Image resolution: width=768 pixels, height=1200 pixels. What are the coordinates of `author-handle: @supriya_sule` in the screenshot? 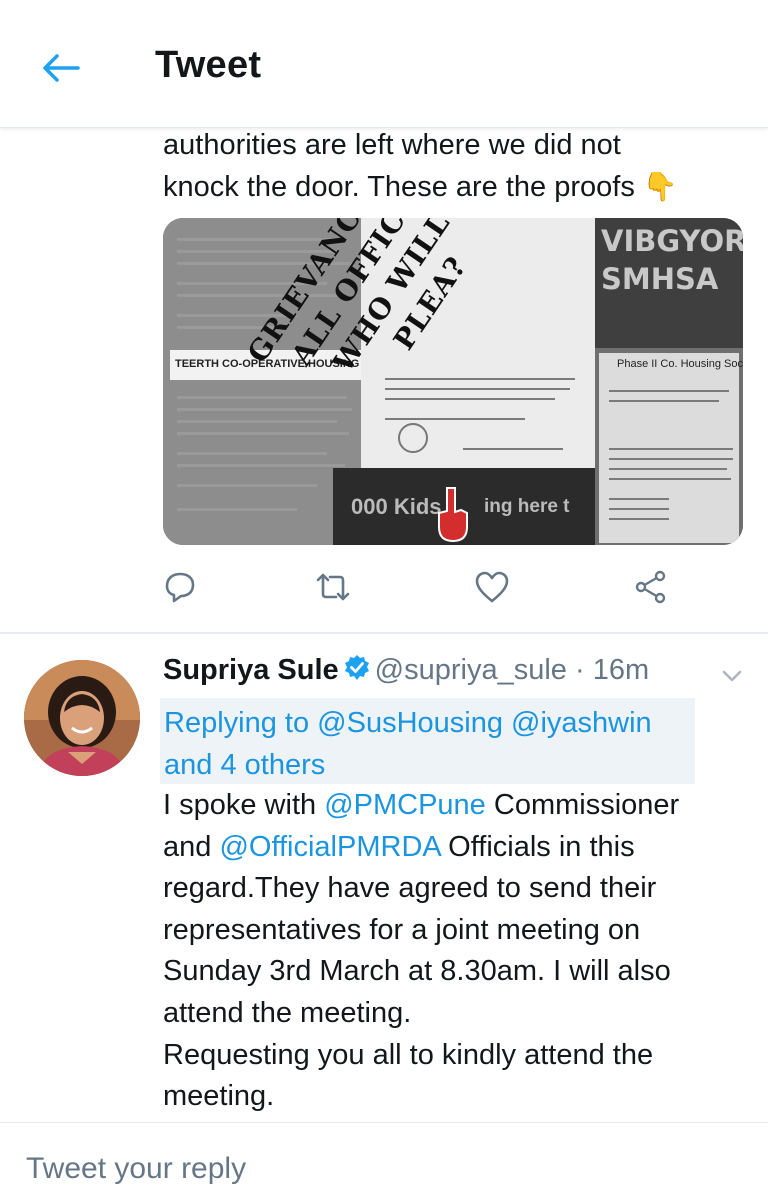 It's located at (471, 670).